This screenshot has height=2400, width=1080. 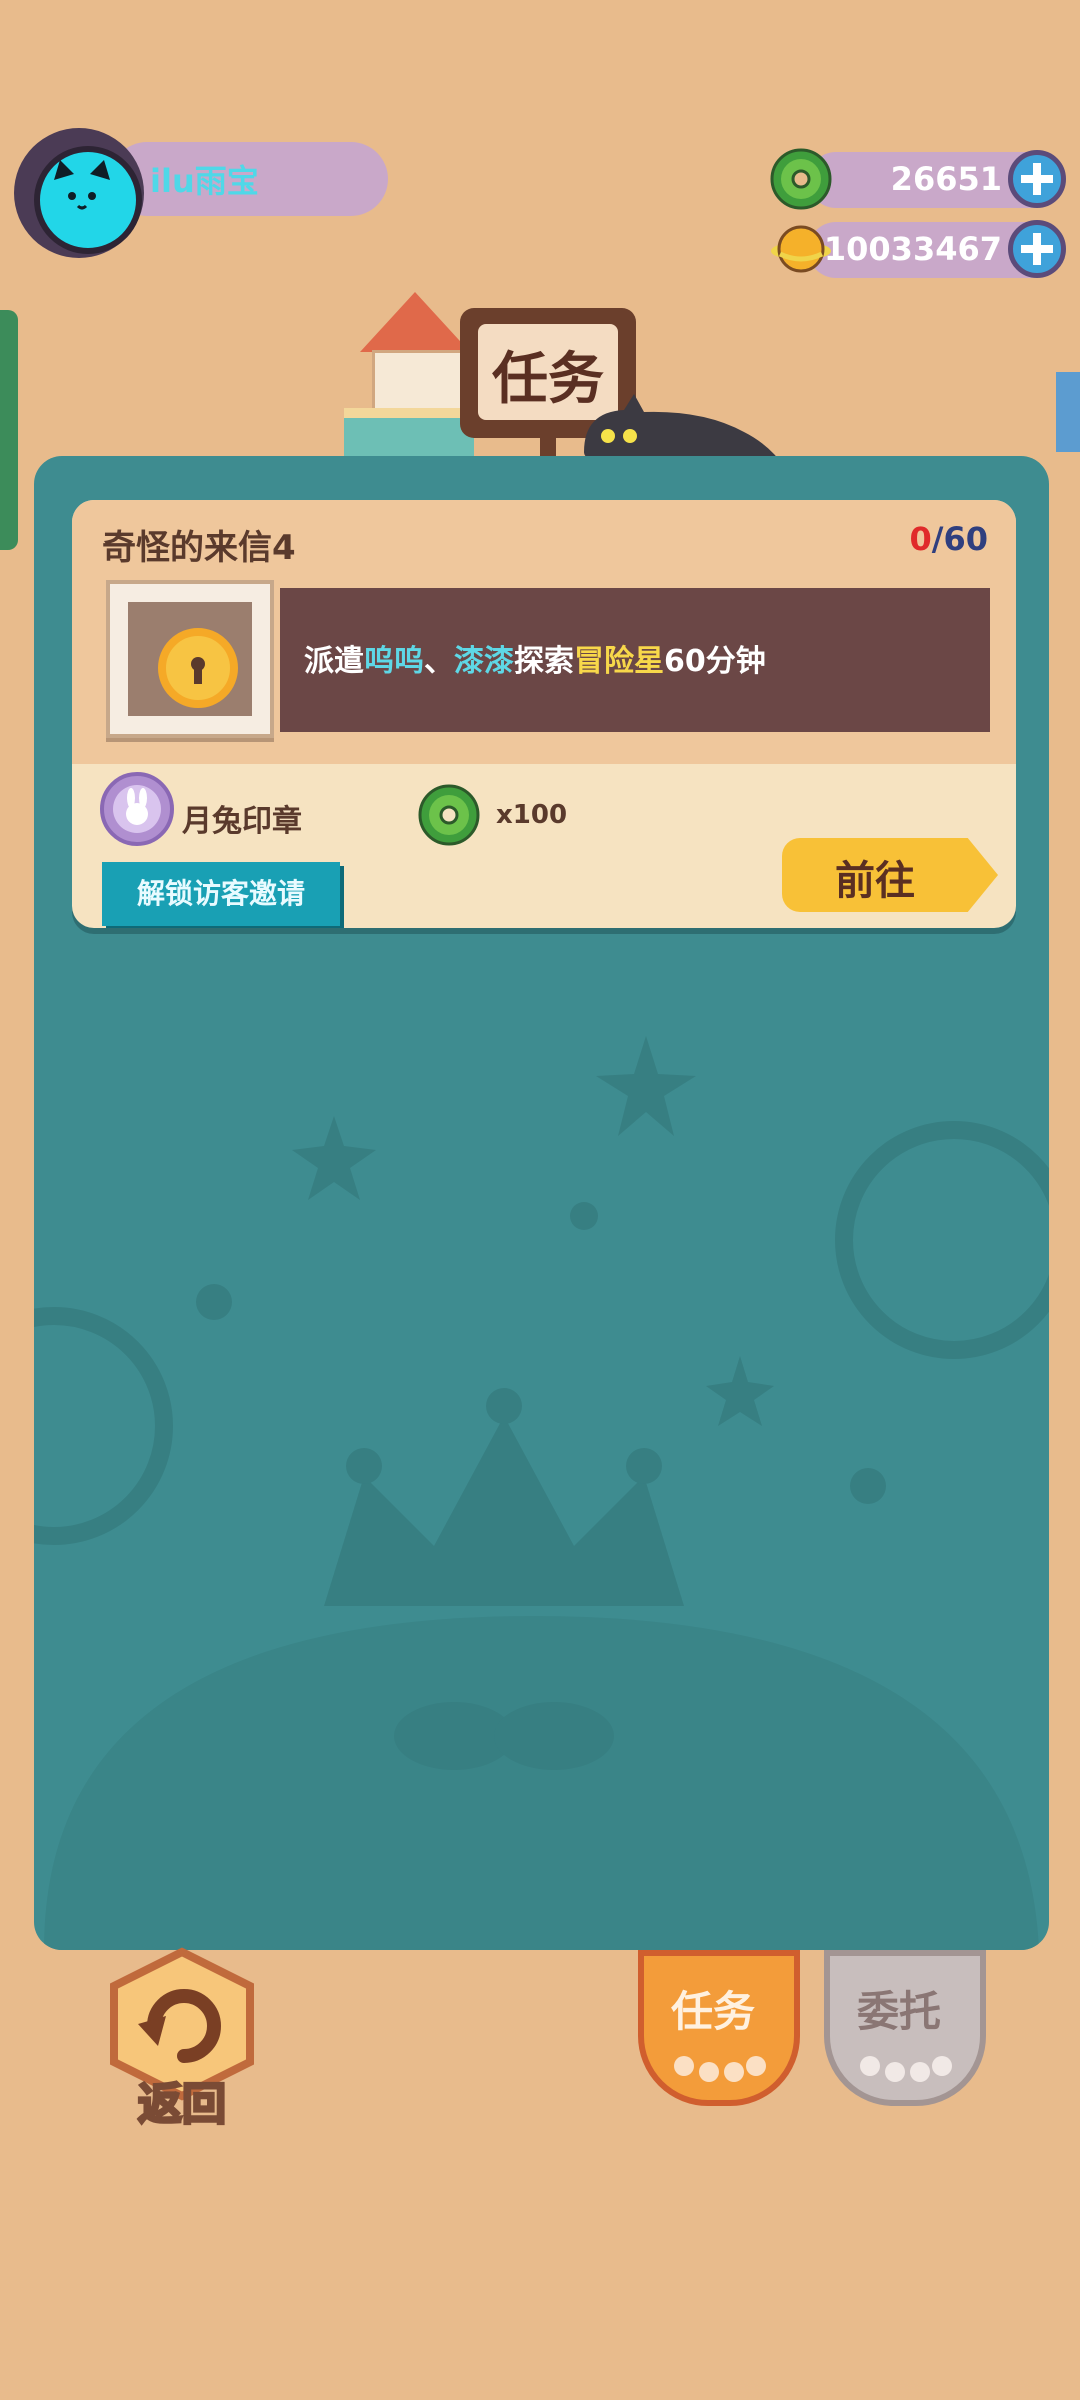 What do you see at coordinates (415, 322) in the screenshot?
I see `house-roof-decoration` at bounding box center [415, 322].